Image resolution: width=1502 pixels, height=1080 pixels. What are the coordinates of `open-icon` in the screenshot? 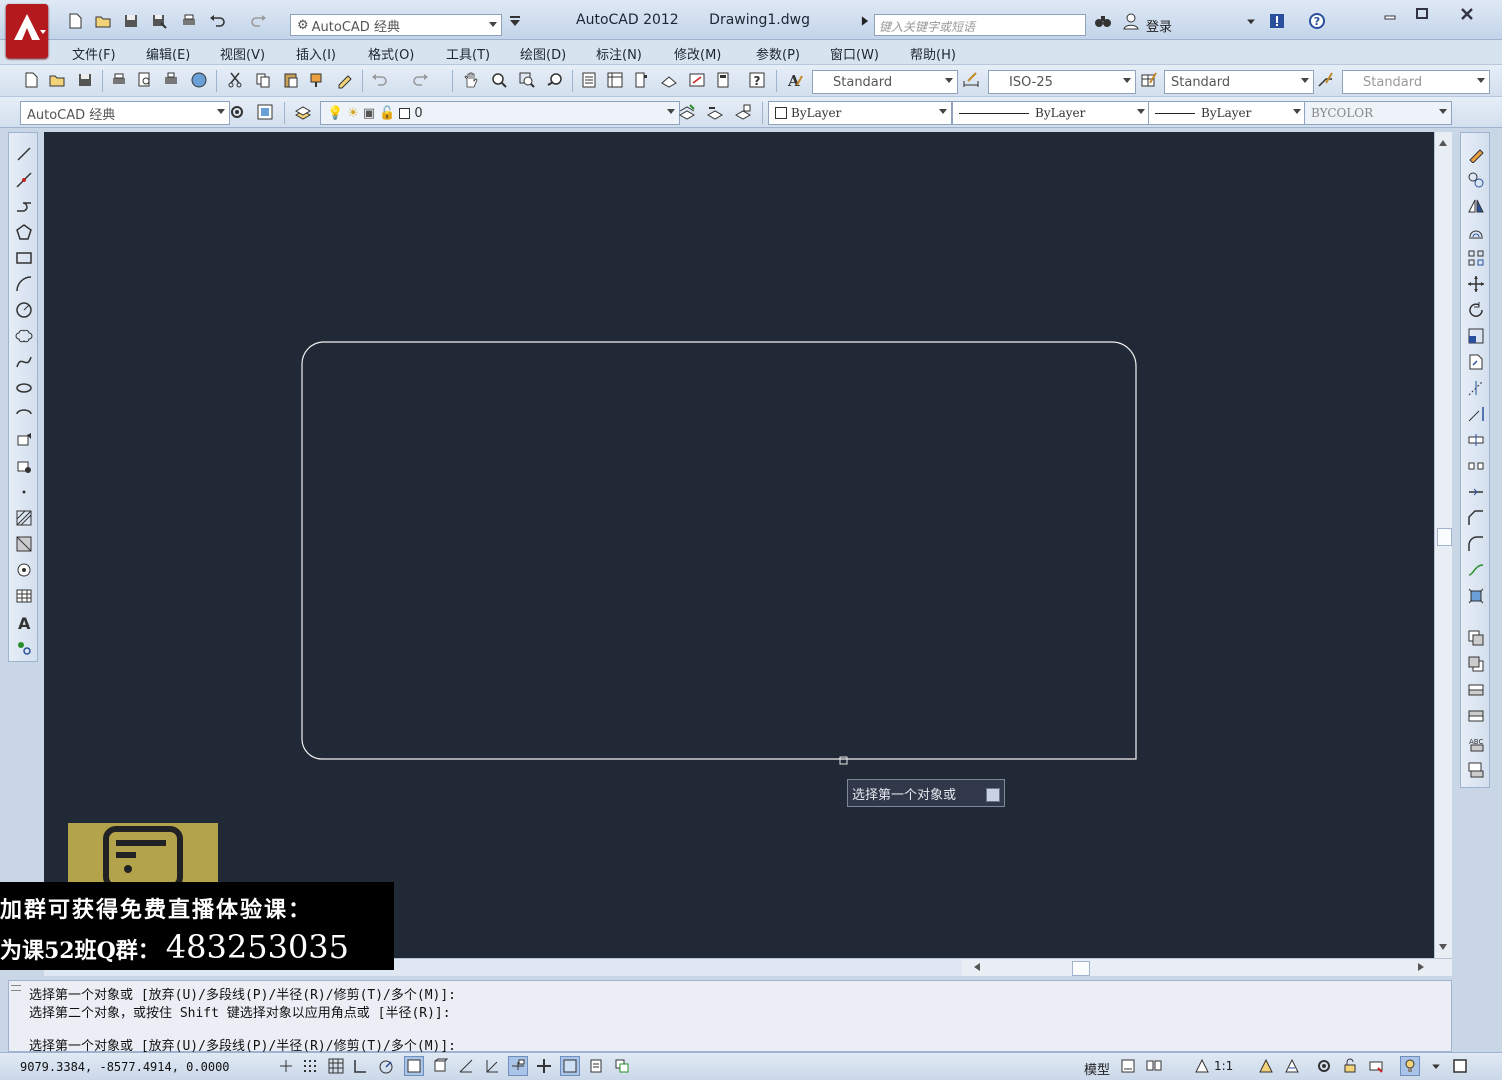 It's located at (57, 80).